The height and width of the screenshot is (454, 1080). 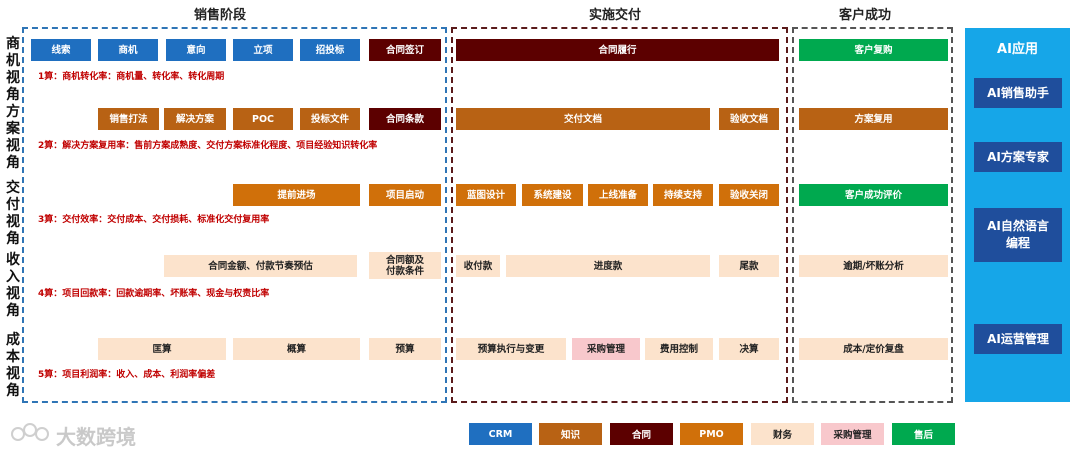 I want to click on box-budget-estimate: 概算, so click(x=296, y=349).